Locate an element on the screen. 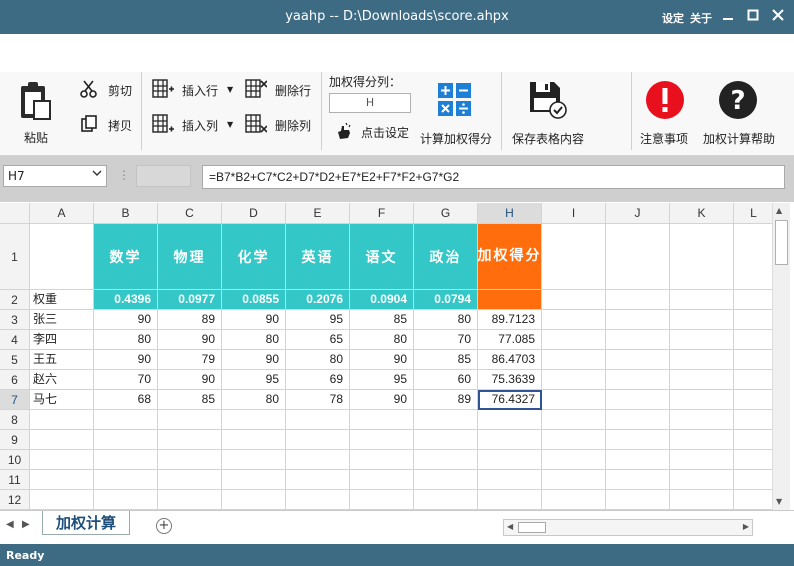 Image resolution: width=794 pixels, height=566 pixels. score-cell: 60 is located at coordinates (446, 380).